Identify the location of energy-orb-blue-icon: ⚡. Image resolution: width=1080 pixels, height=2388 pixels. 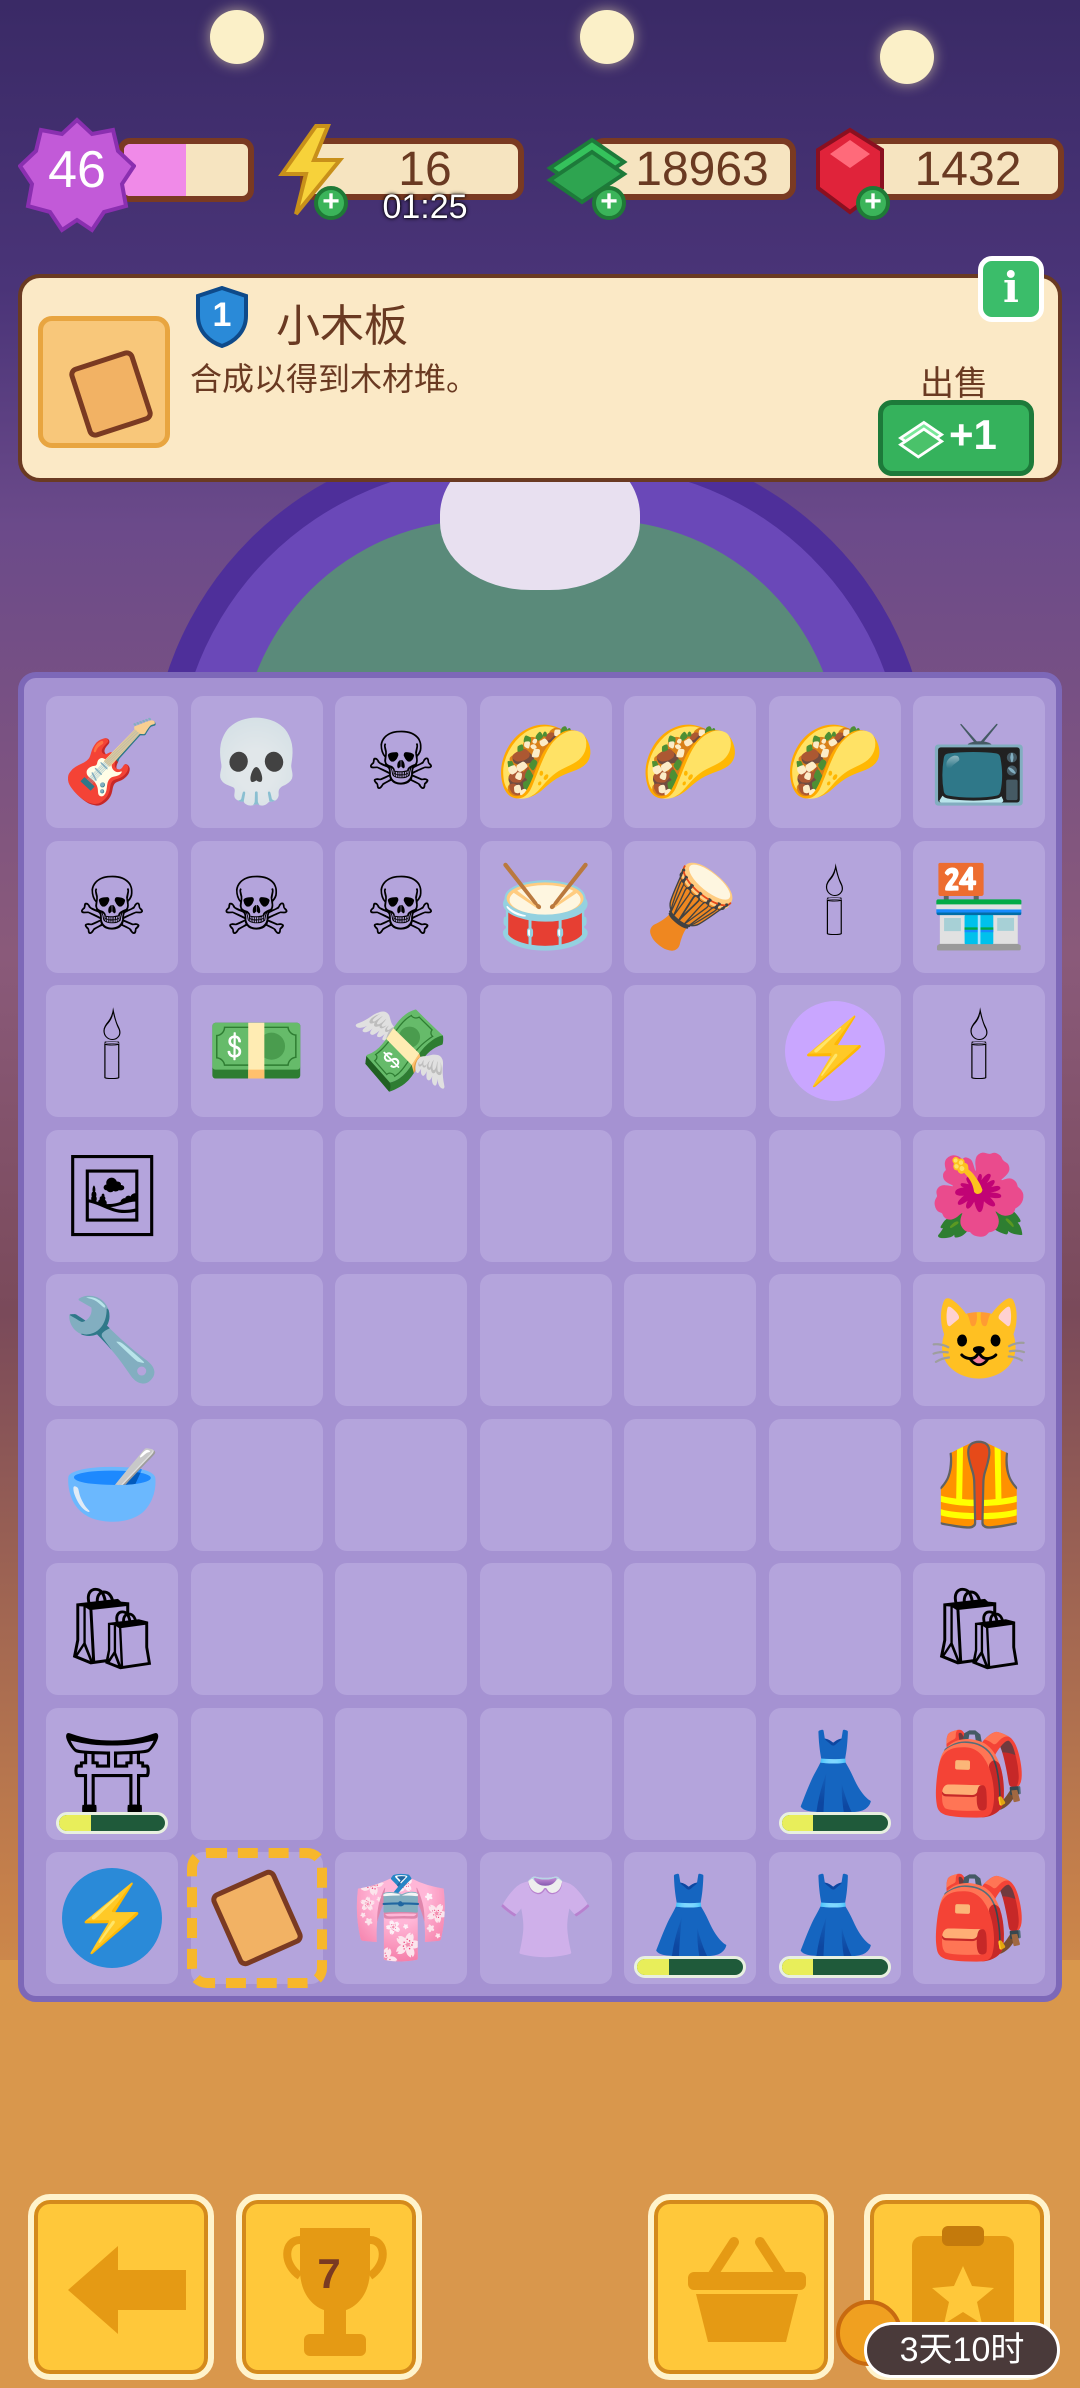
(112, 1918).